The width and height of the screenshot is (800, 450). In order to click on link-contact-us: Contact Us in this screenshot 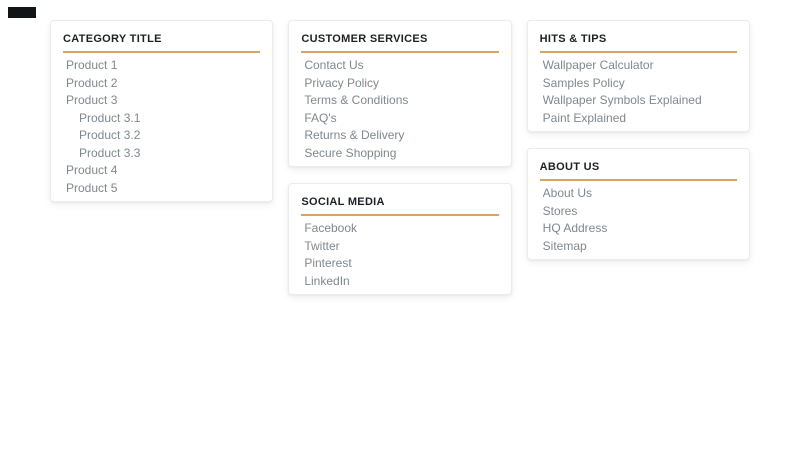, I will do `click(401, 66)`.